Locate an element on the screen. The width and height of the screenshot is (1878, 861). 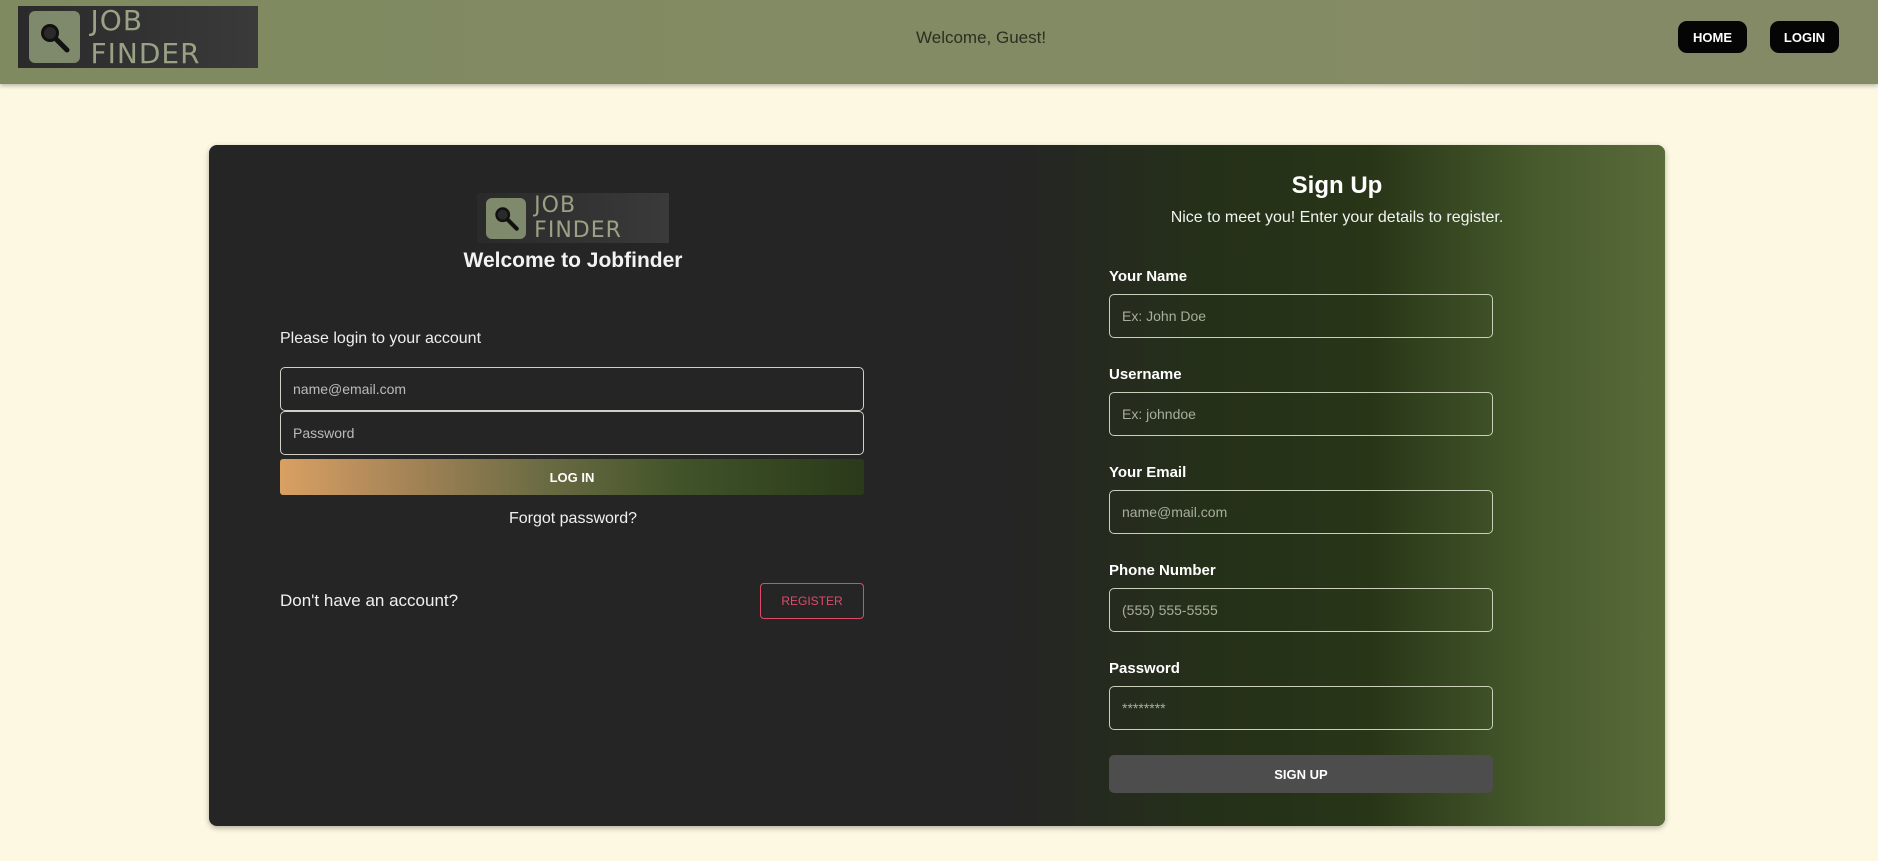
login-password-input: Password is located at coordinates (572, 433).